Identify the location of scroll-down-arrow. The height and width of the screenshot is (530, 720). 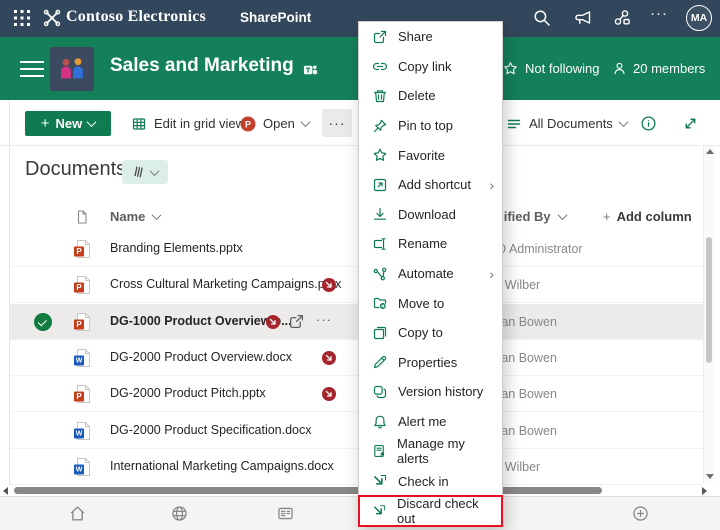
(710, 476).